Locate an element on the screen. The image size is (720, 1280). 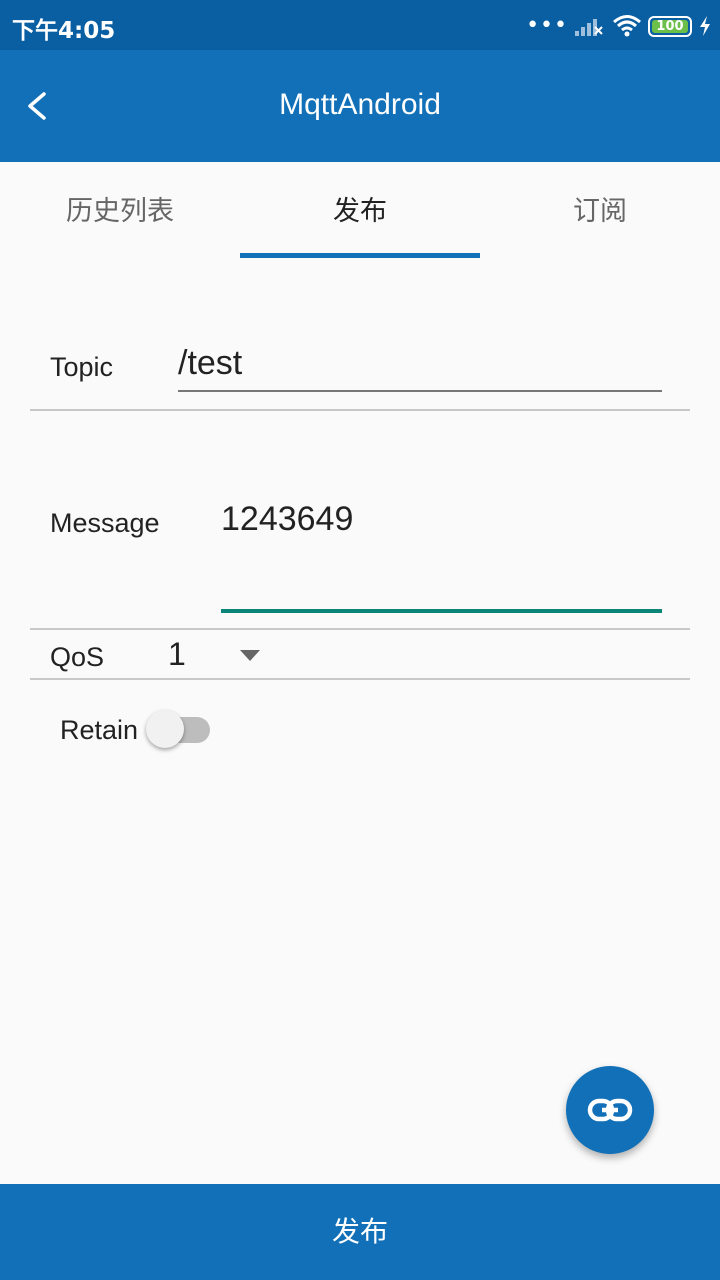
topic-label: Topic is located at coordinates (82, 367).